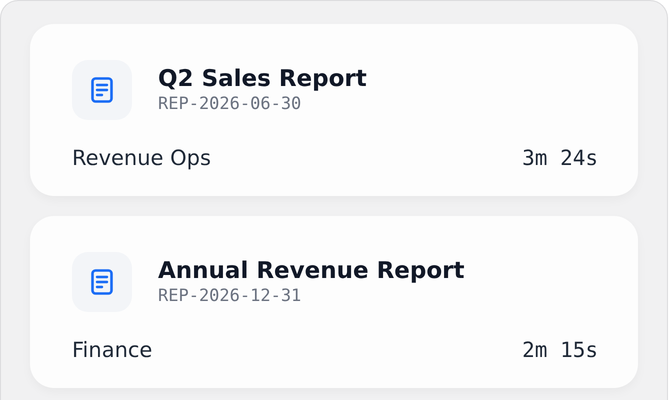 This screenshot has width=672, height=400. What do you see at coordinates (560, 158) in the screenshot?
I see `duration-text: 3m 24s` at bounding box center [560, 158].